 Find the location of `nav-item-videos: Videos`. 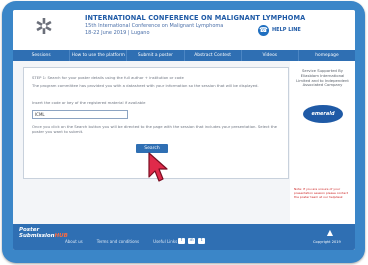

nav-item-videos: Videos is located at coordinates (270, 55).